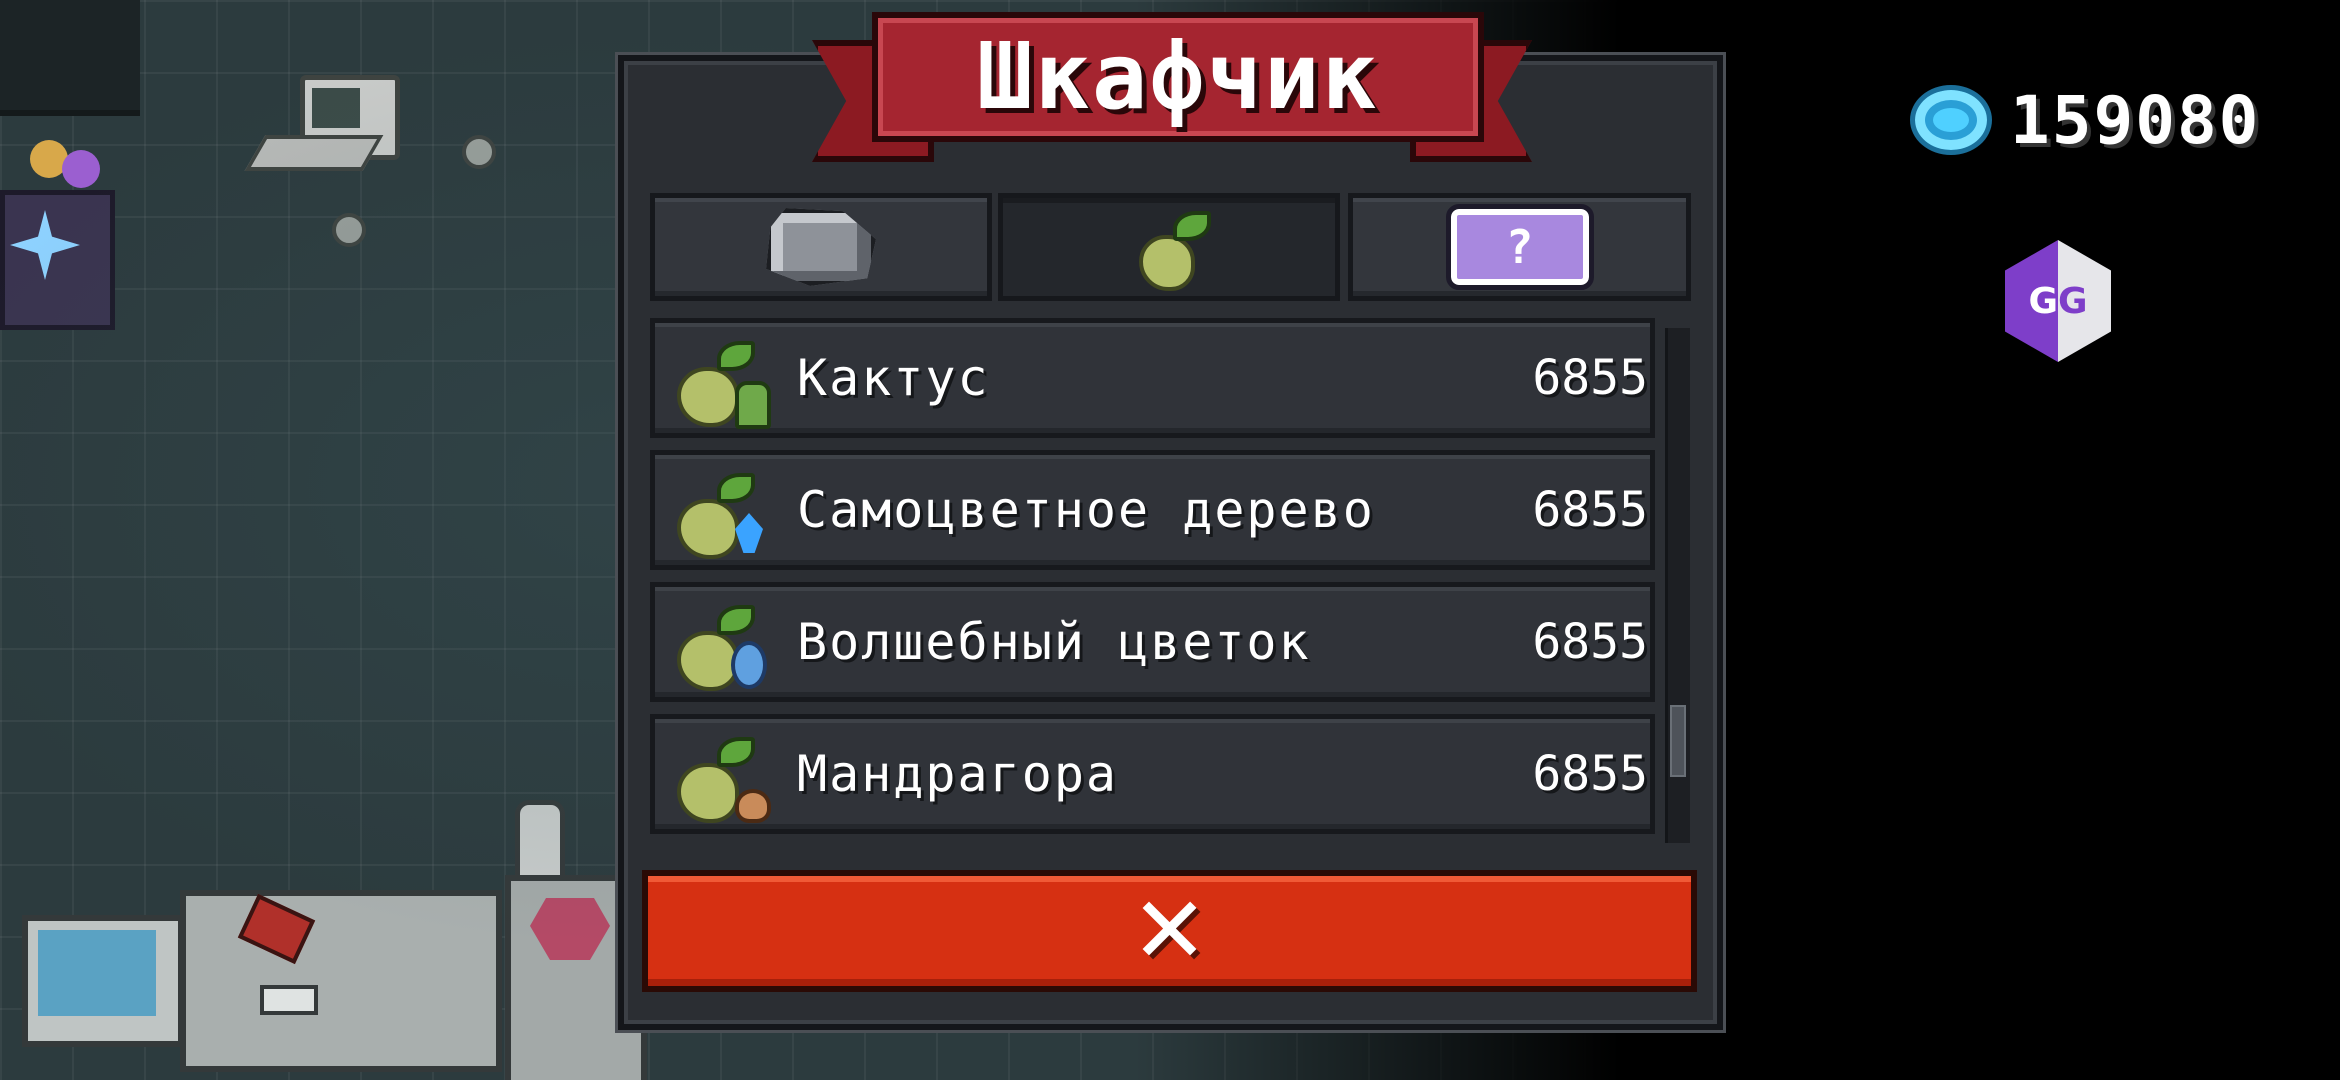 The width and height of the screenshot is (2340, 1080). I want to click on item-name: Волшебный цветок, so click(1054, 642).